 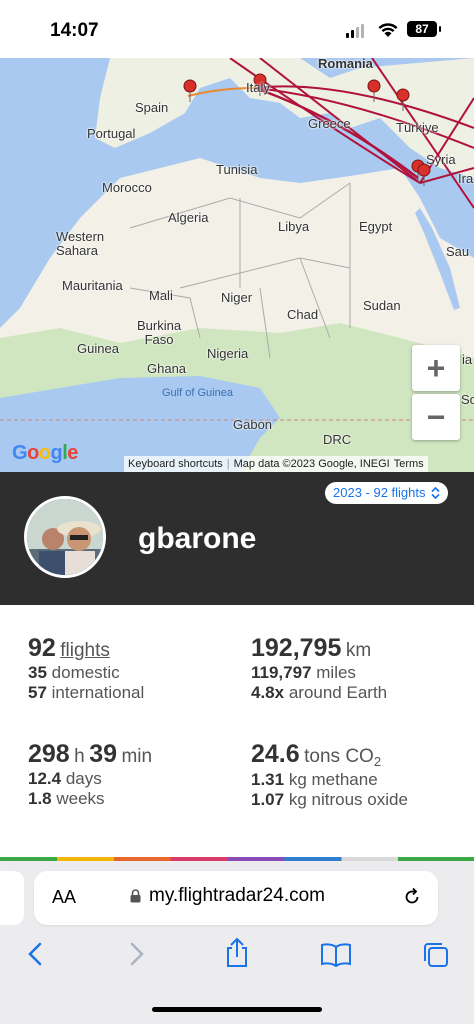 What do you see at coordinates (237, 1009) in the screenshot?
I see `home-indicator` at bounding box center [237, 1009].